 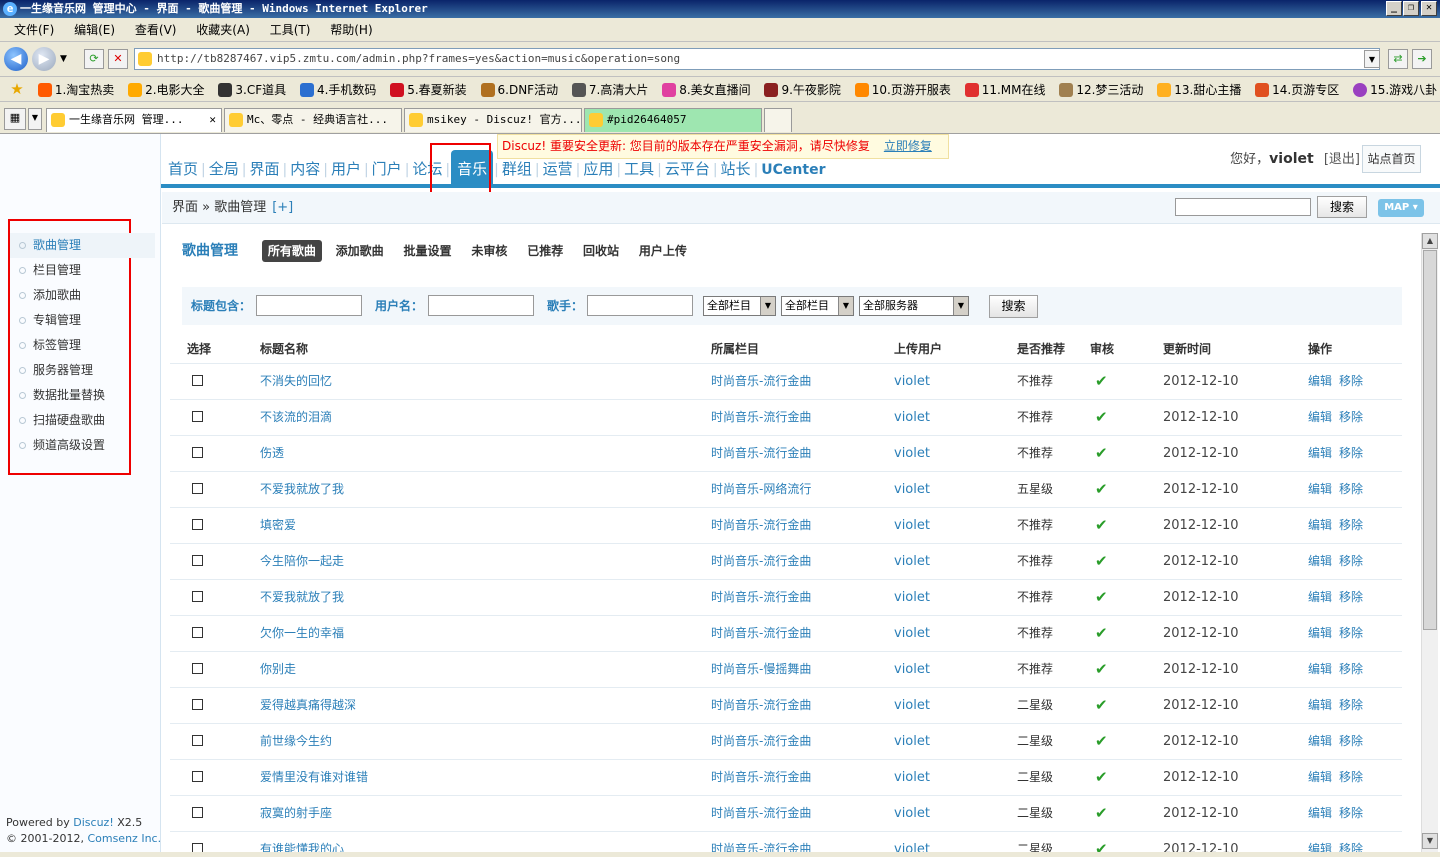 What do you see at coordinates (908, 146) in the screenshot?
I see `fix-now-link: 立即修复` at bounding box center [908, 146].